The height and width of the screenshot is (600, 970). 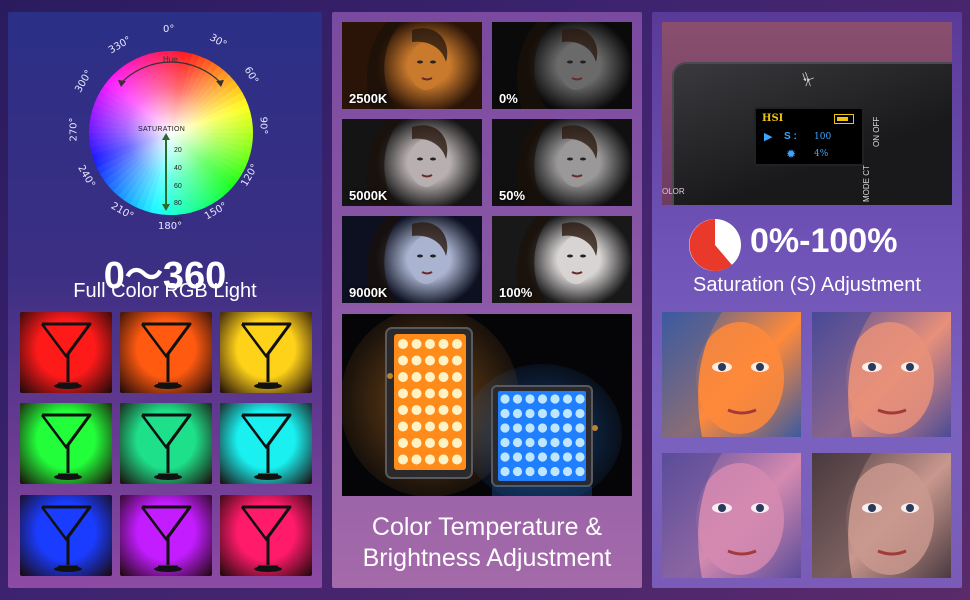 What do you see at coordinates (512, 195) in the screenshot?
I see `portrait-label: 50%` at bounding box center [512, 195].